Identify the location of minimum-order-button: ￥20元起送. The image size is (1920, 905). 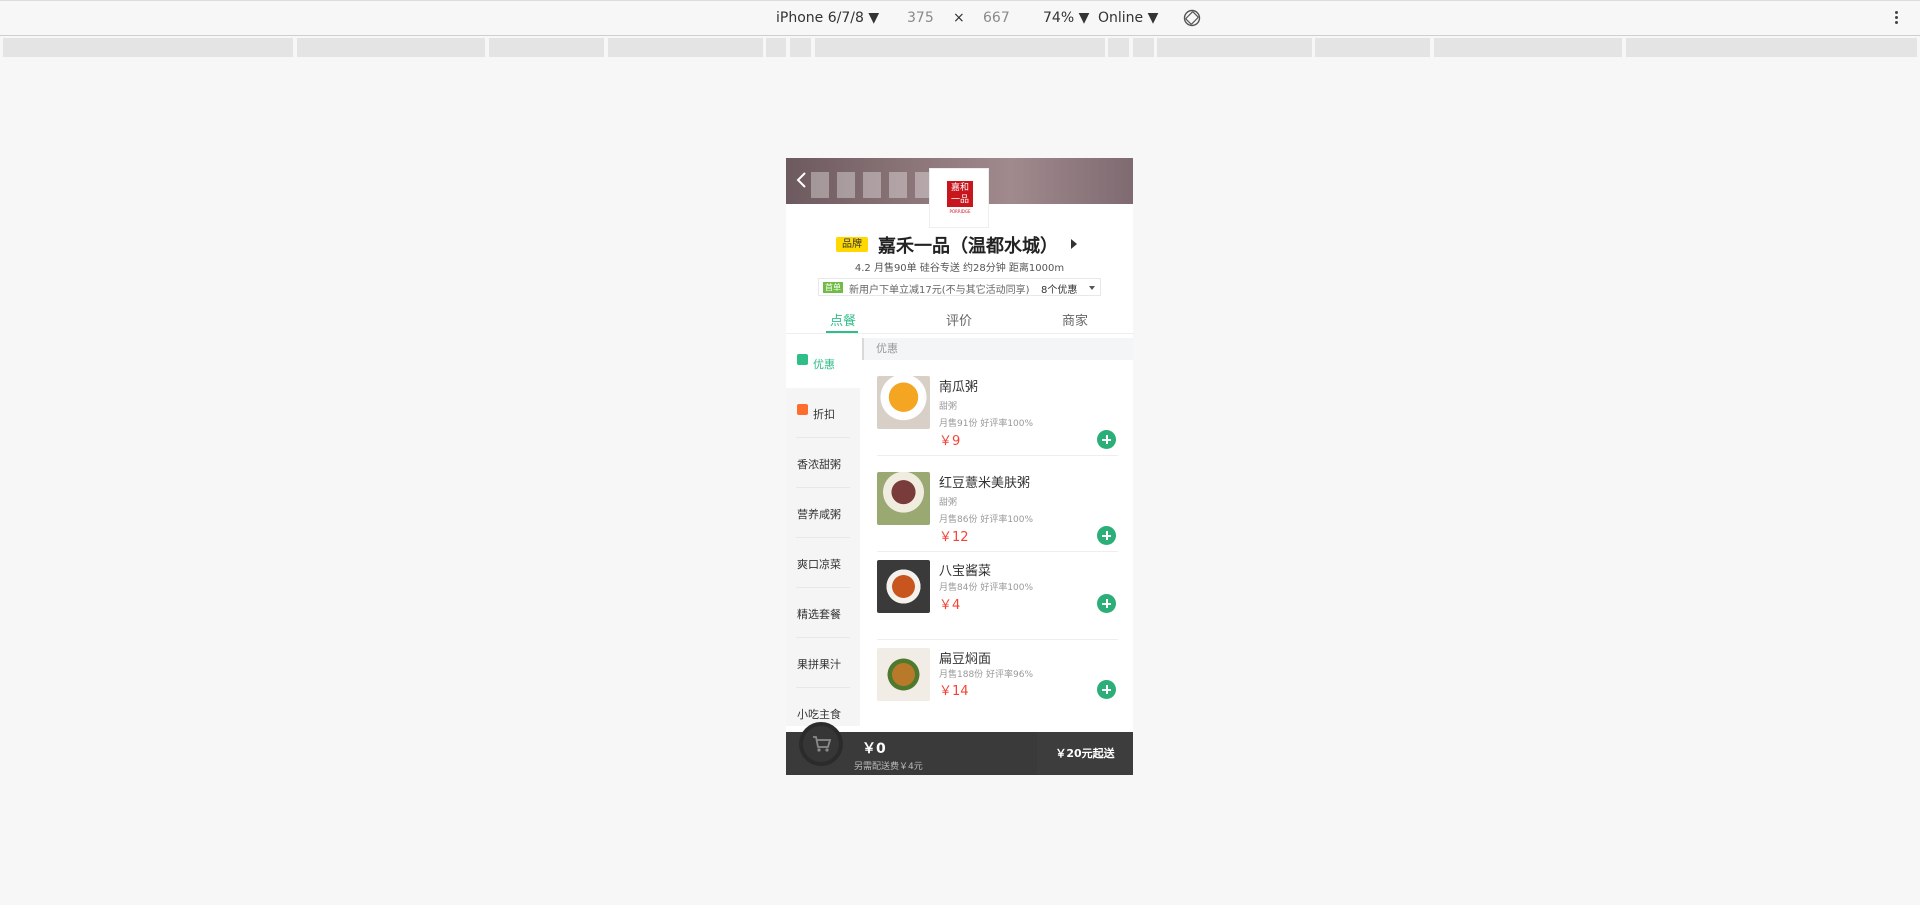
(1085, 753).